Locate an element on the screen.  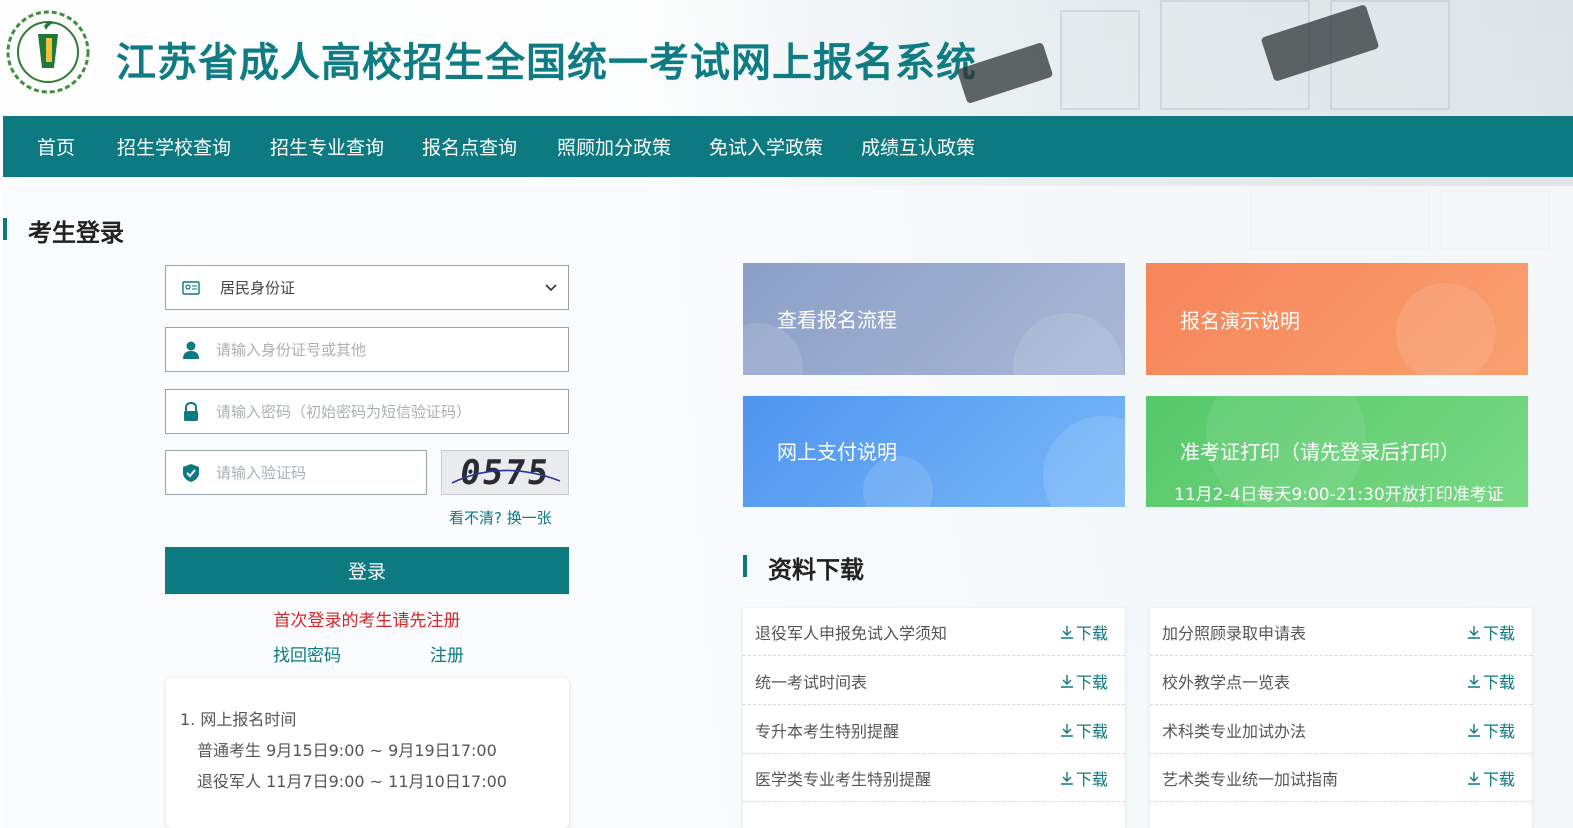
register-link: 注册 is located at coordinates (447, 653).